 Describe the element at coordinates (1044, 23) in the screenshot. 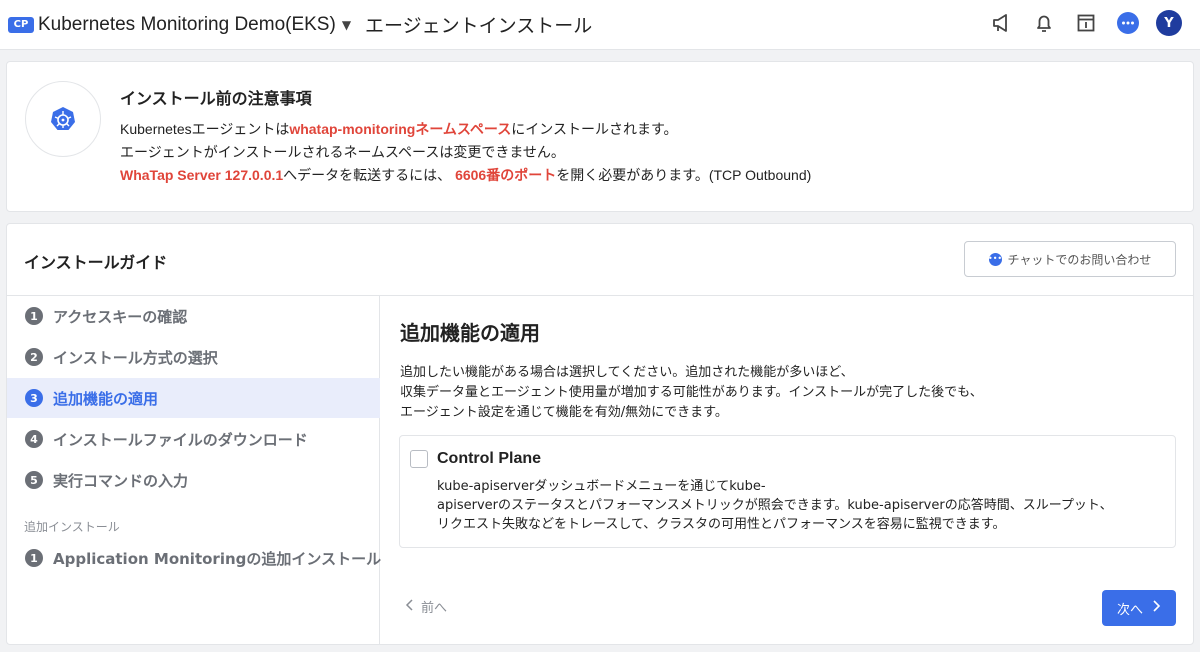

I see `bell-icon` at that location.